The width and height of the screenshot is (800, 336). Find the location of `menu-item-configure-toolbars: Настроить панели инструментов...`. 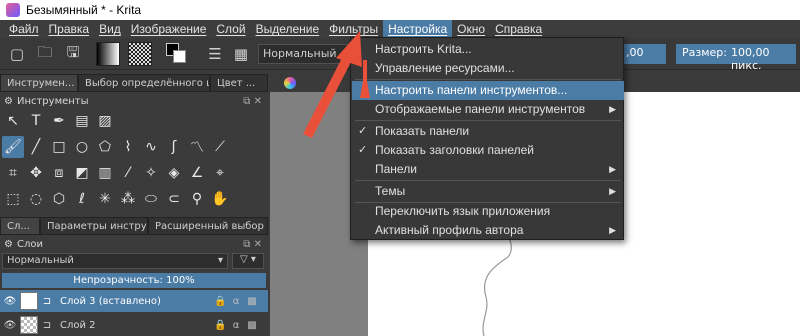

menu-item-configure-toolbars: Настроить панели инструментов... is located at coordinates (488, 90).